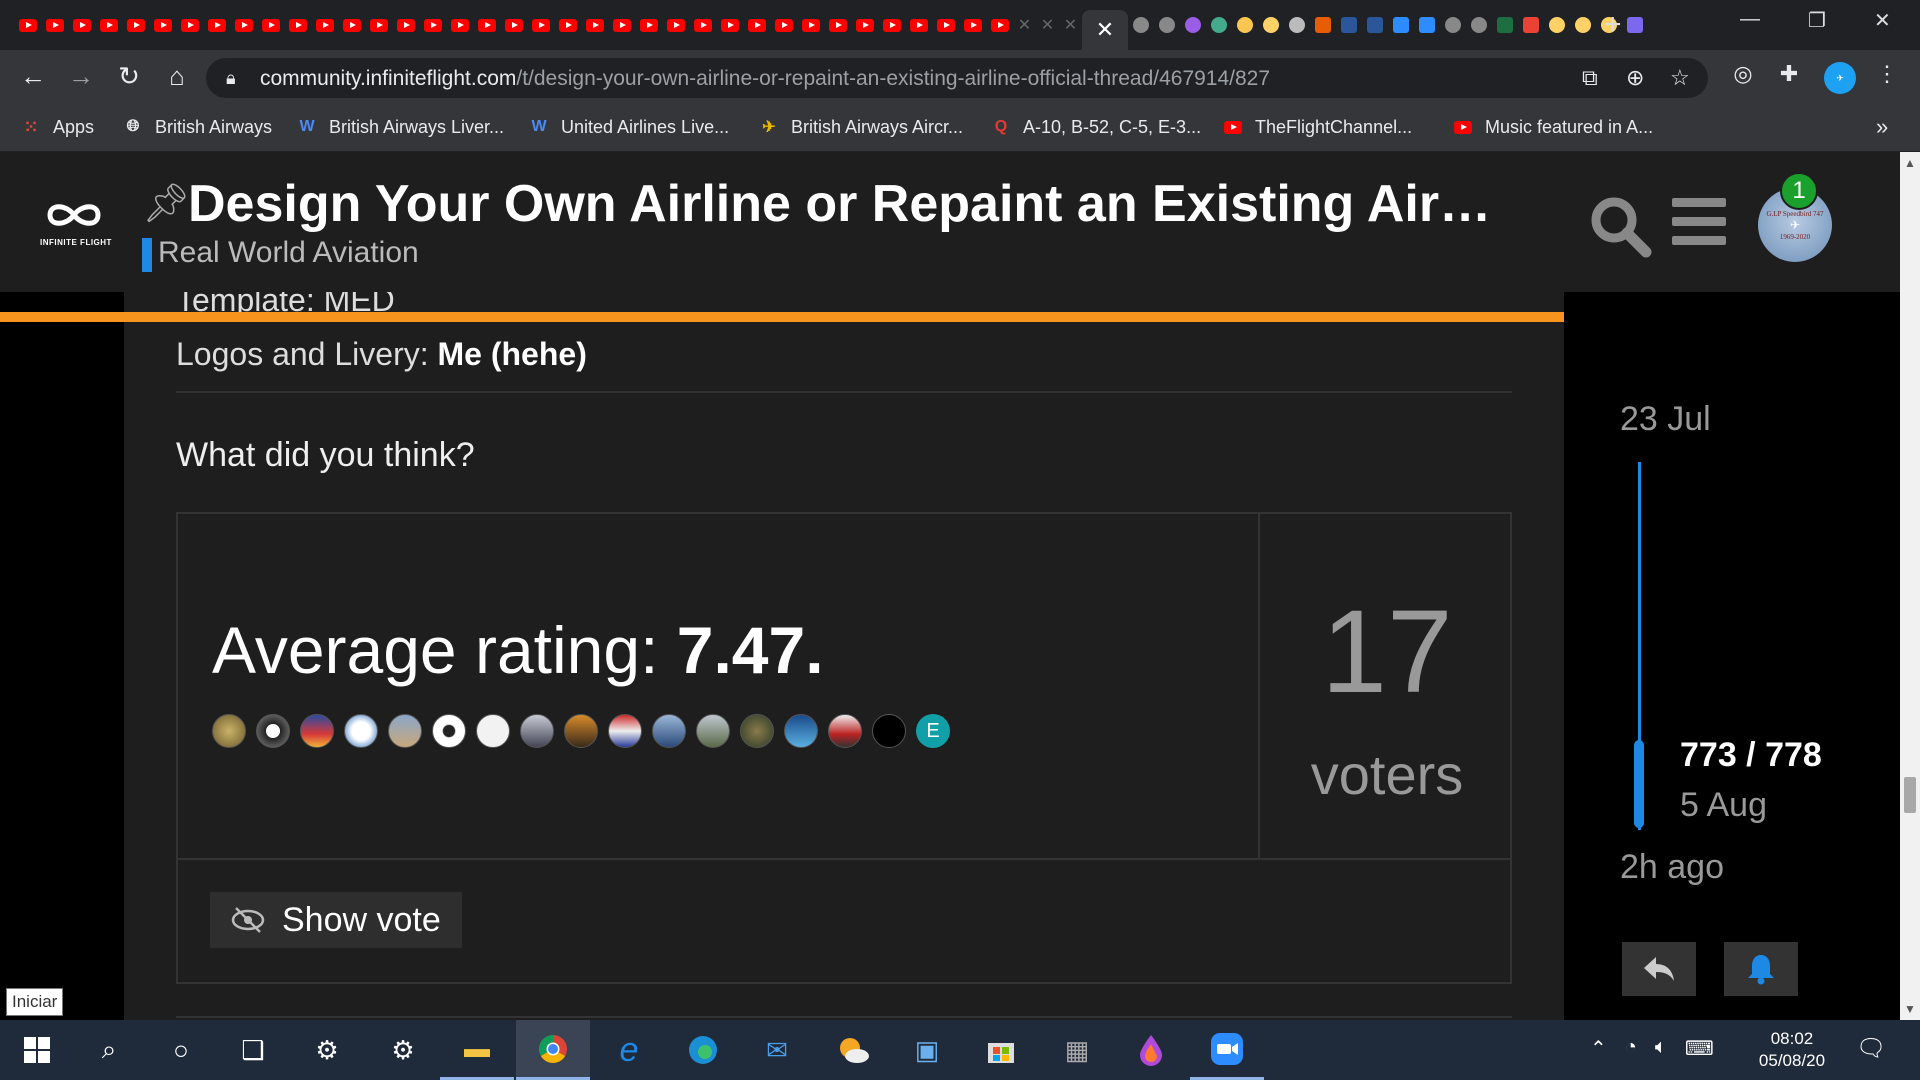 The width and height of the screenshot is (1920, 1080). Describe the element at coordinates (336, 920) in the screenshot. I see `show-vote-button: Show vote` at that location.